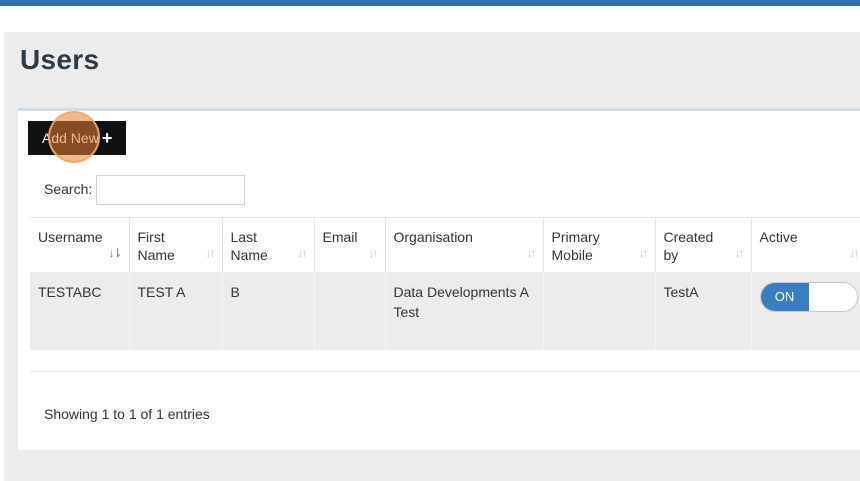 Image resolution: width=860 pixels, height=481 pixels. What do you see at coordinates (805, 244) in the screenshot?
I see `column-header-active: Active ↓↑` at bounding box center [805, 244].